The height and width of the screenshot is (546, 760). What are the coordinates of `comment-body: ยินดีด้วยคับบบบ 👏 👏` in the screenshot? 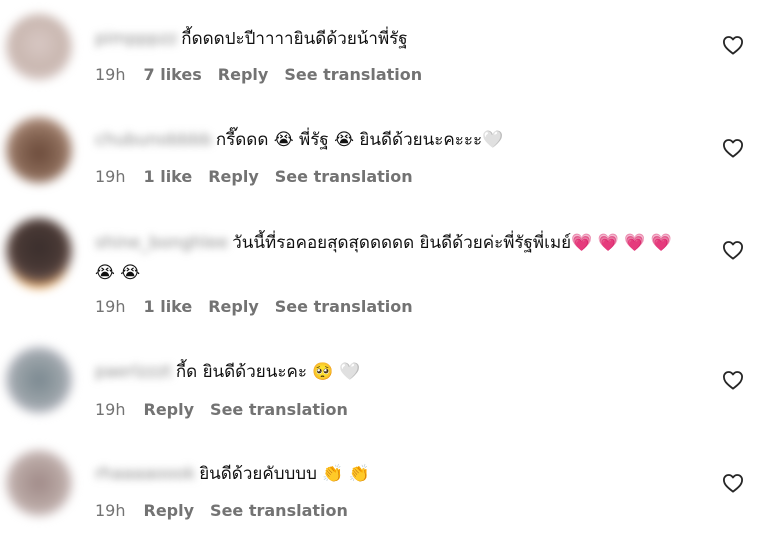 It's located at (285, 474).